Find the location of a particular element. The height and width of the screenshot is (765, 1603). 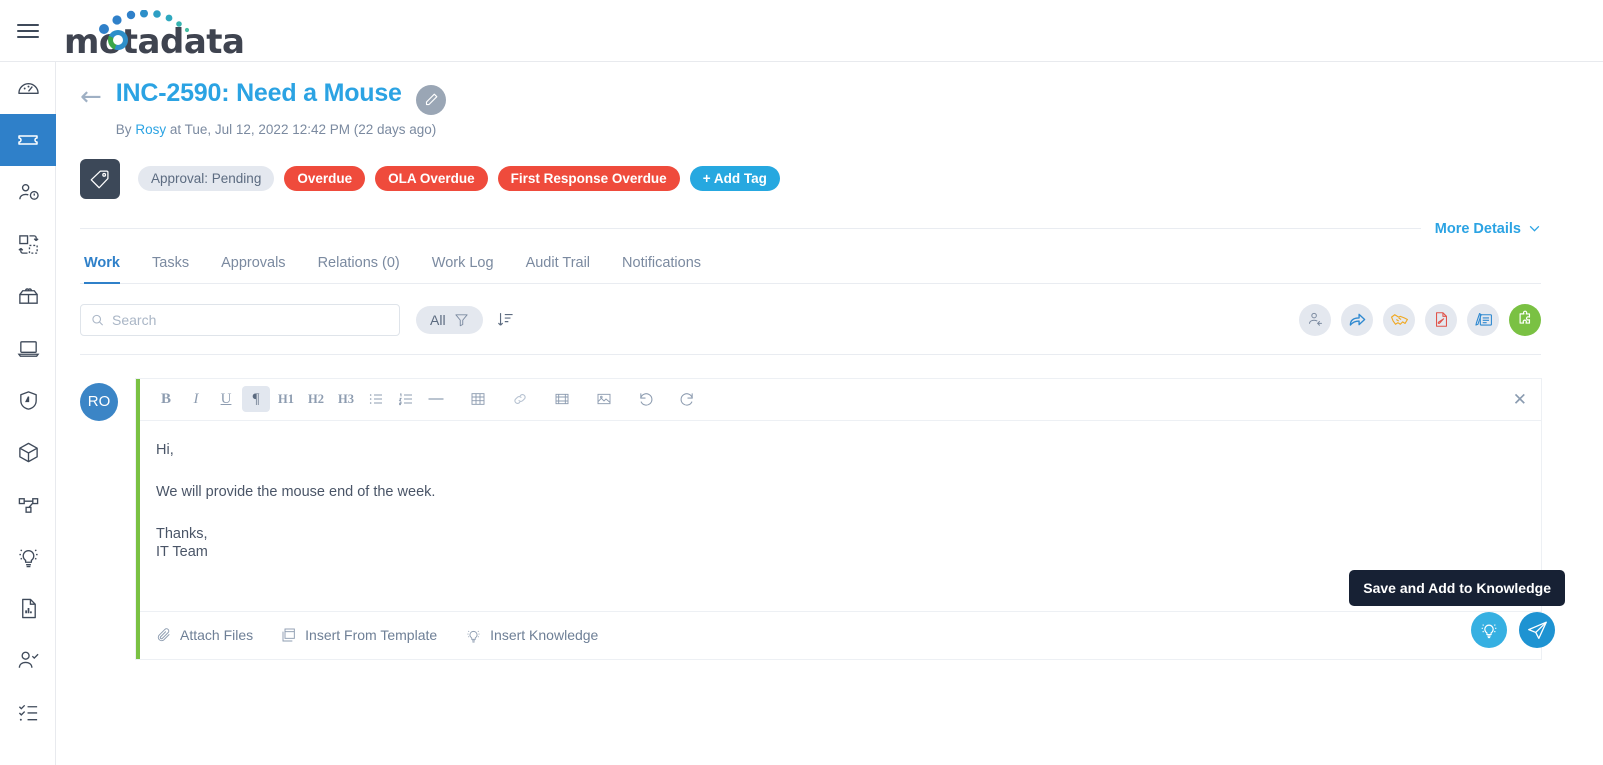

back-arrow-icon: ← is located at coordinates (91, 97).